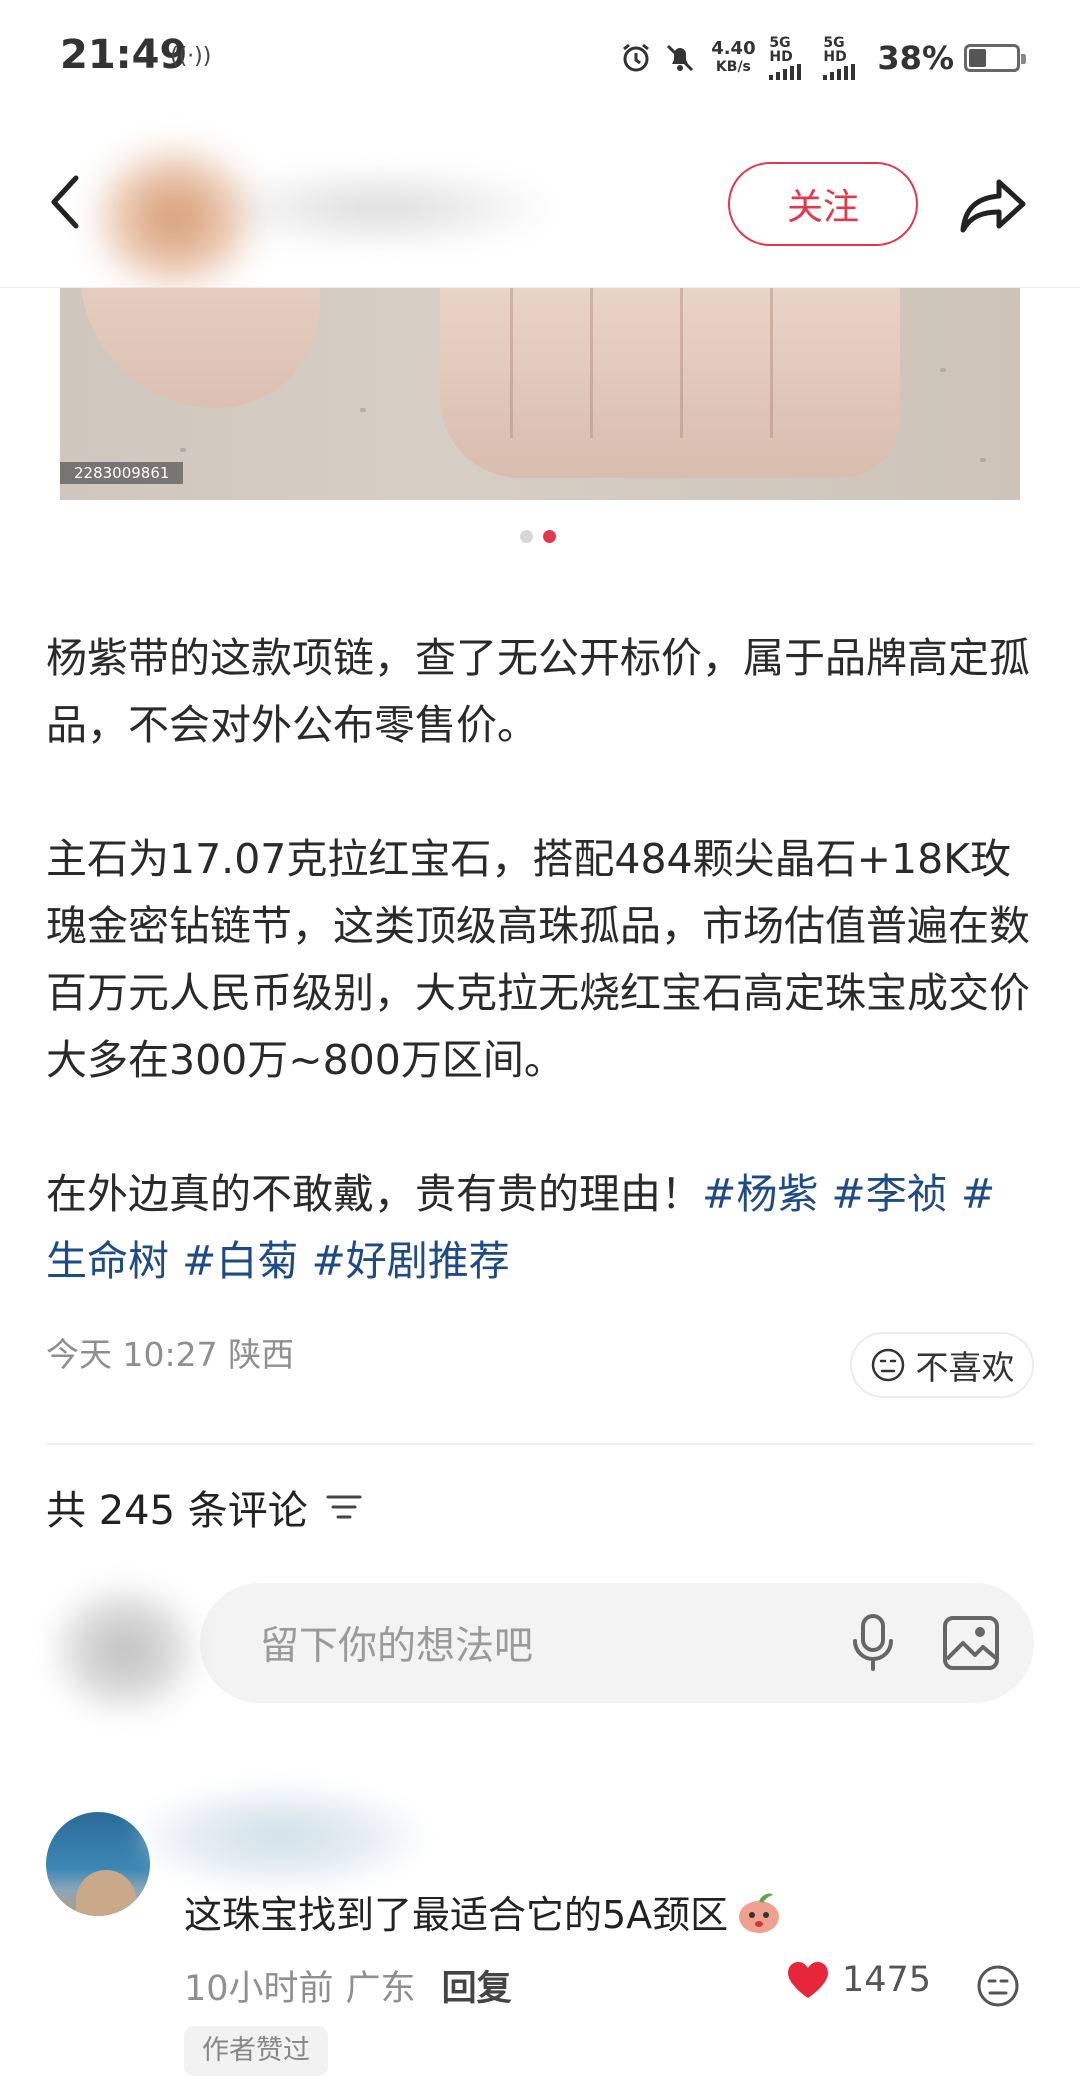 This screenshot has width=1080, height=2076. I want to click on follow-button: 关注, so click(823, 204).